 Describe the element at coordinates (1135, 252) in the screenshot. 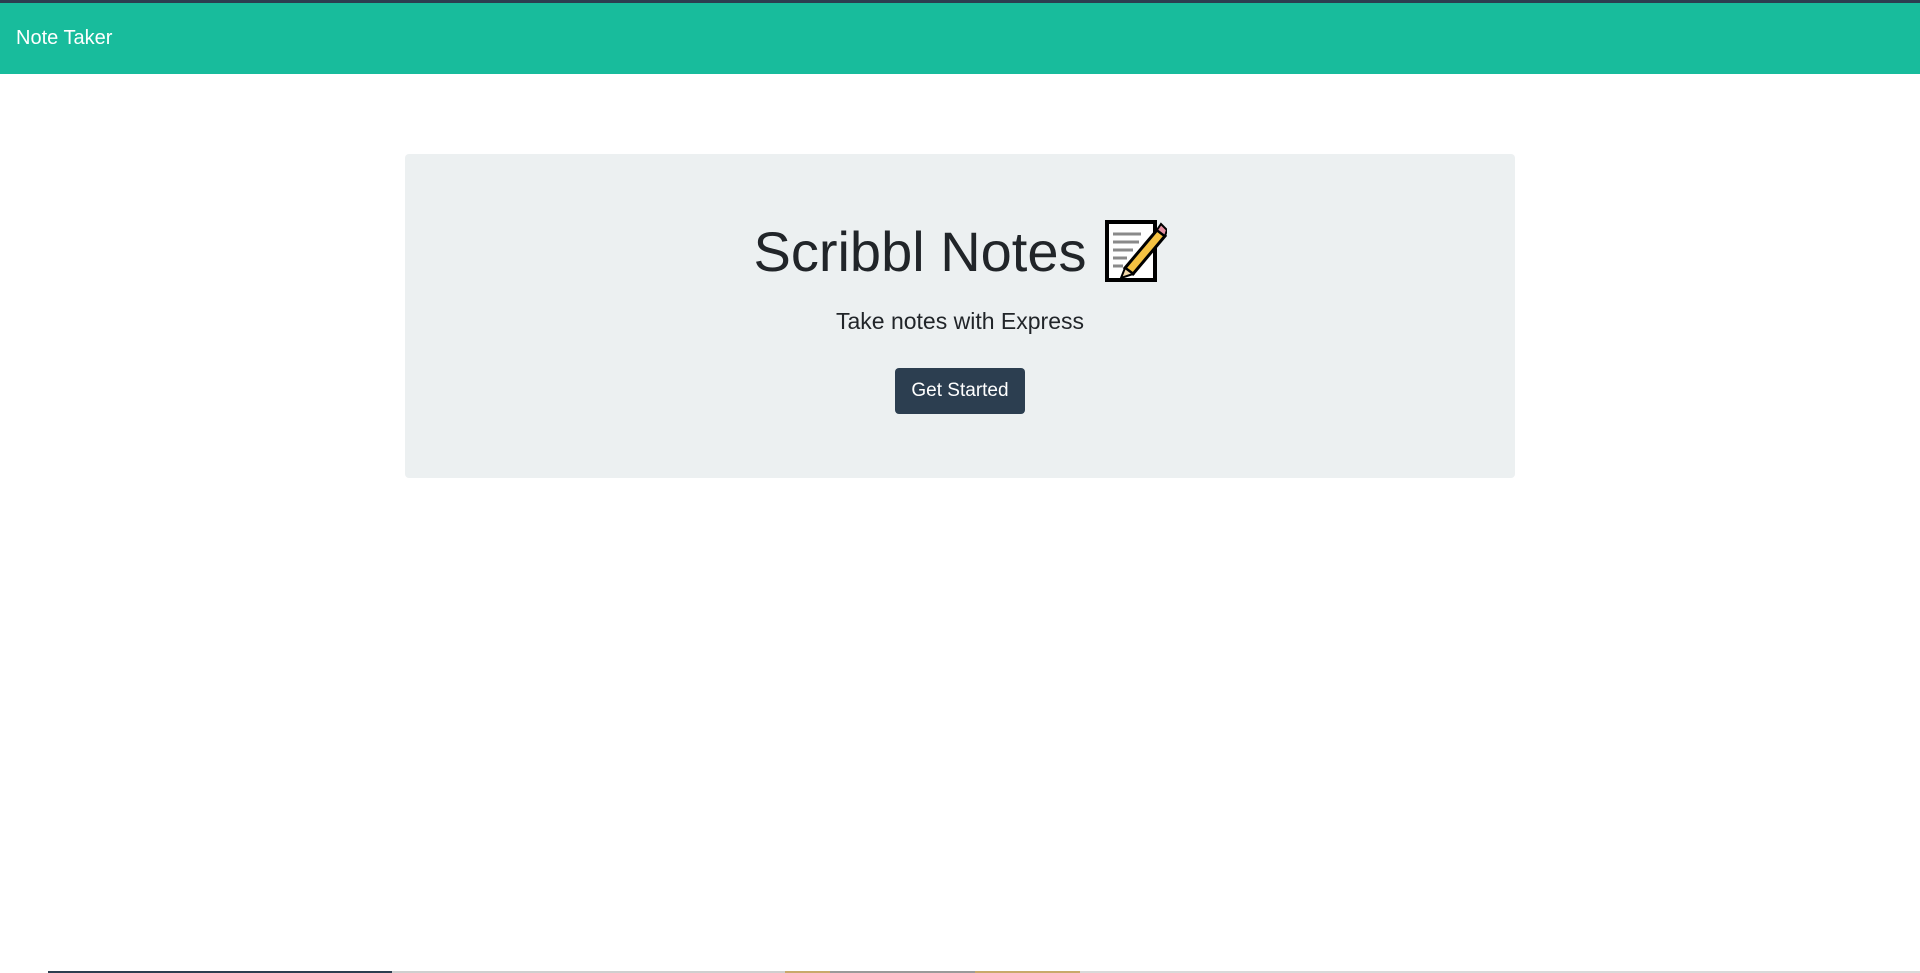

I see `memo-icon` at that location.